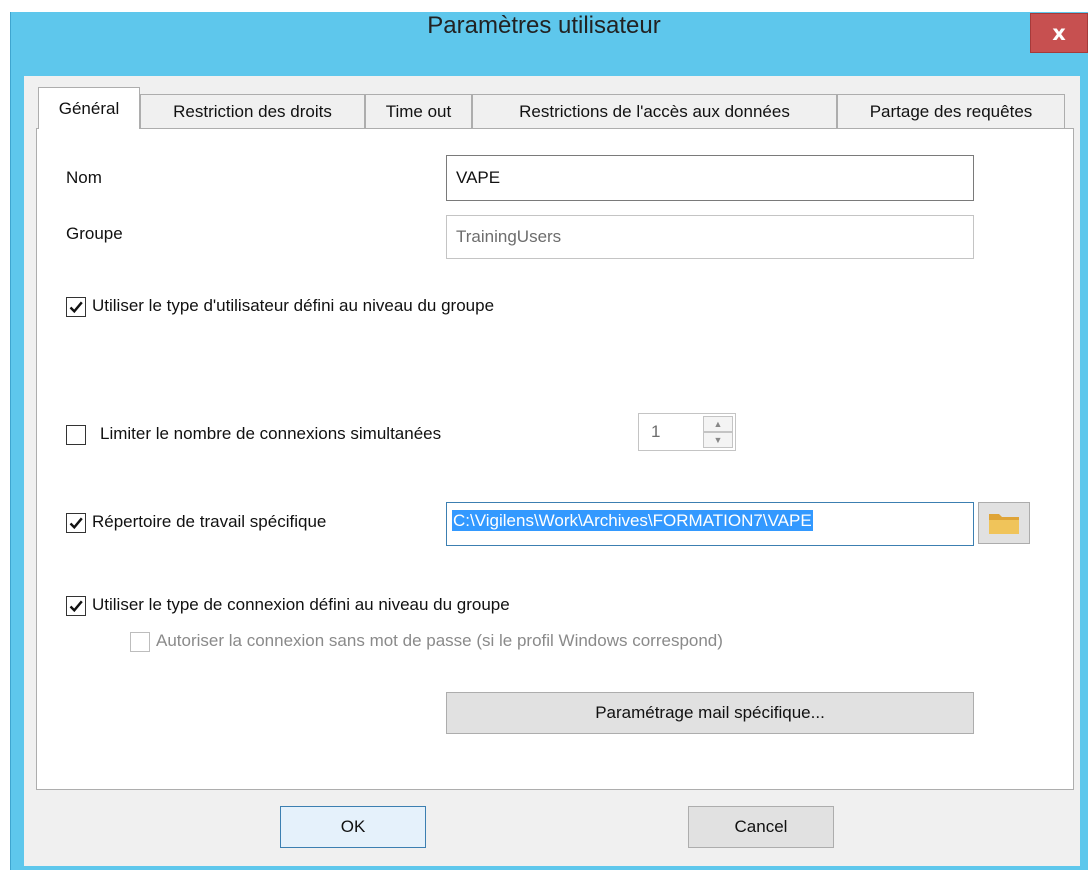 This screenshot has height=870, width=1088. I want to click on use-group-connection-type-checkbox, so click(76, 606).